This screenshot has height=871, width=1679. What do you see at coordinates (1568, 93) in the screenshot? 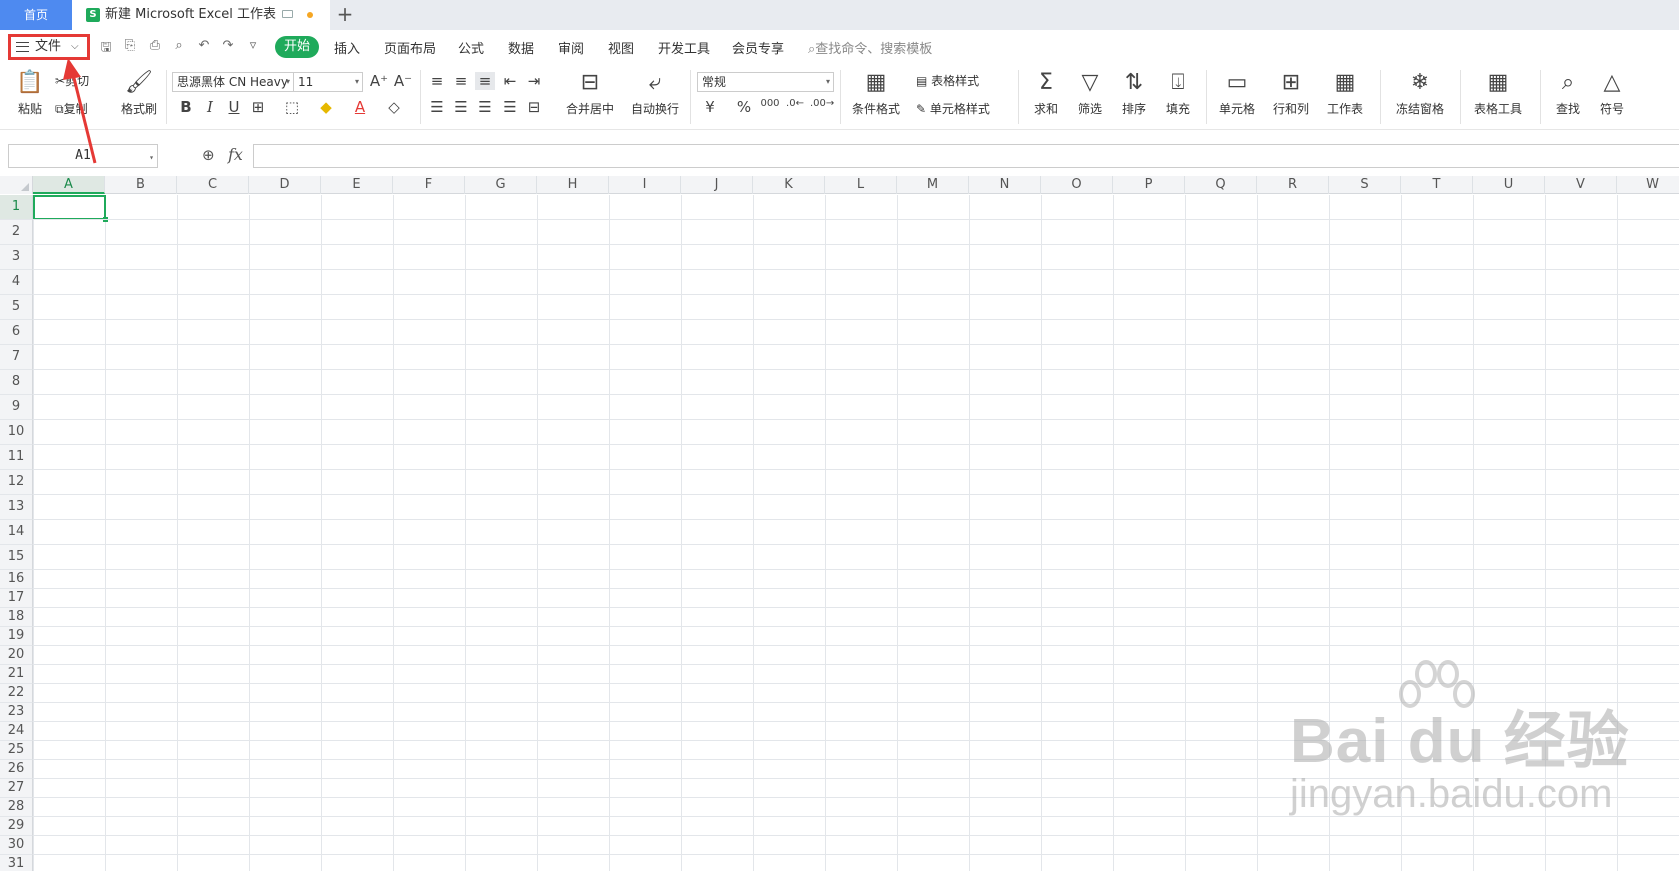
I see `find-button: ⌕ 查找` at bounding box center [1568, 93].